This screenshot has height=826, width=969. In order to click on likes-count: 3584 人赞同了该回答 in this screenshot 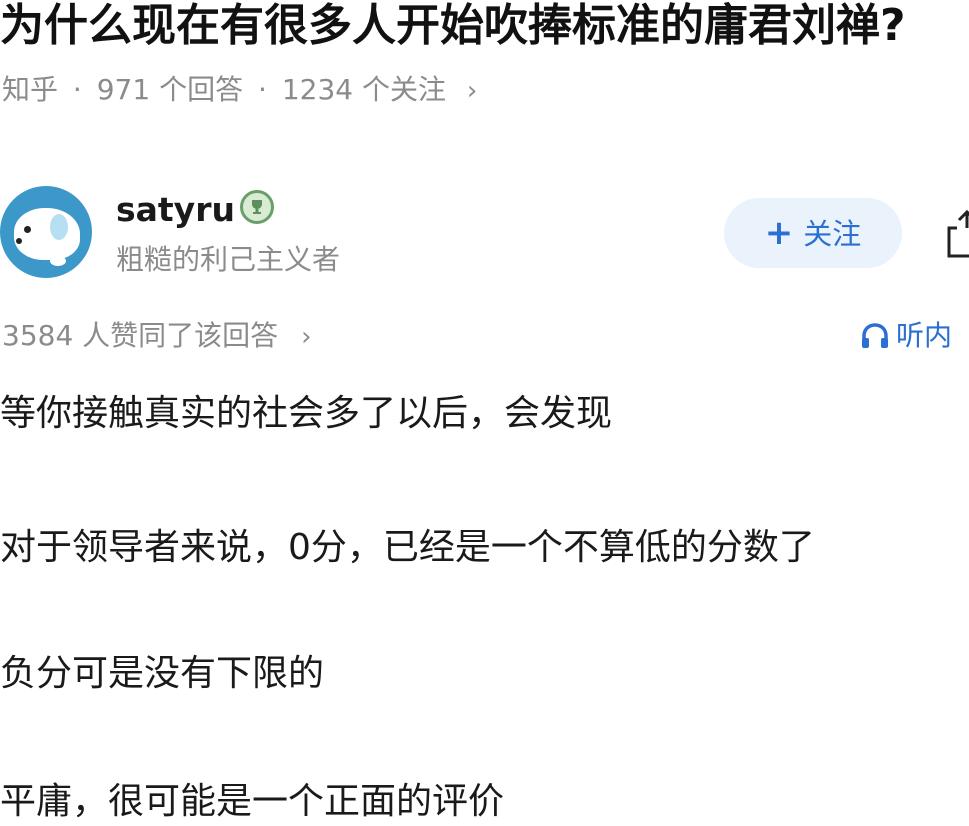, I will do `click(140, 335)`.